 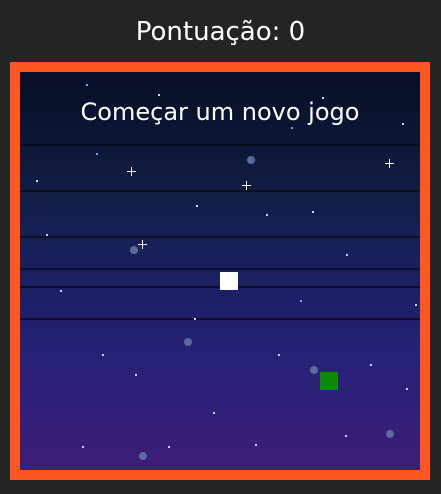 I want to click on start-new-game-button: Começar um novo jogo, so click(x=220, y=112).